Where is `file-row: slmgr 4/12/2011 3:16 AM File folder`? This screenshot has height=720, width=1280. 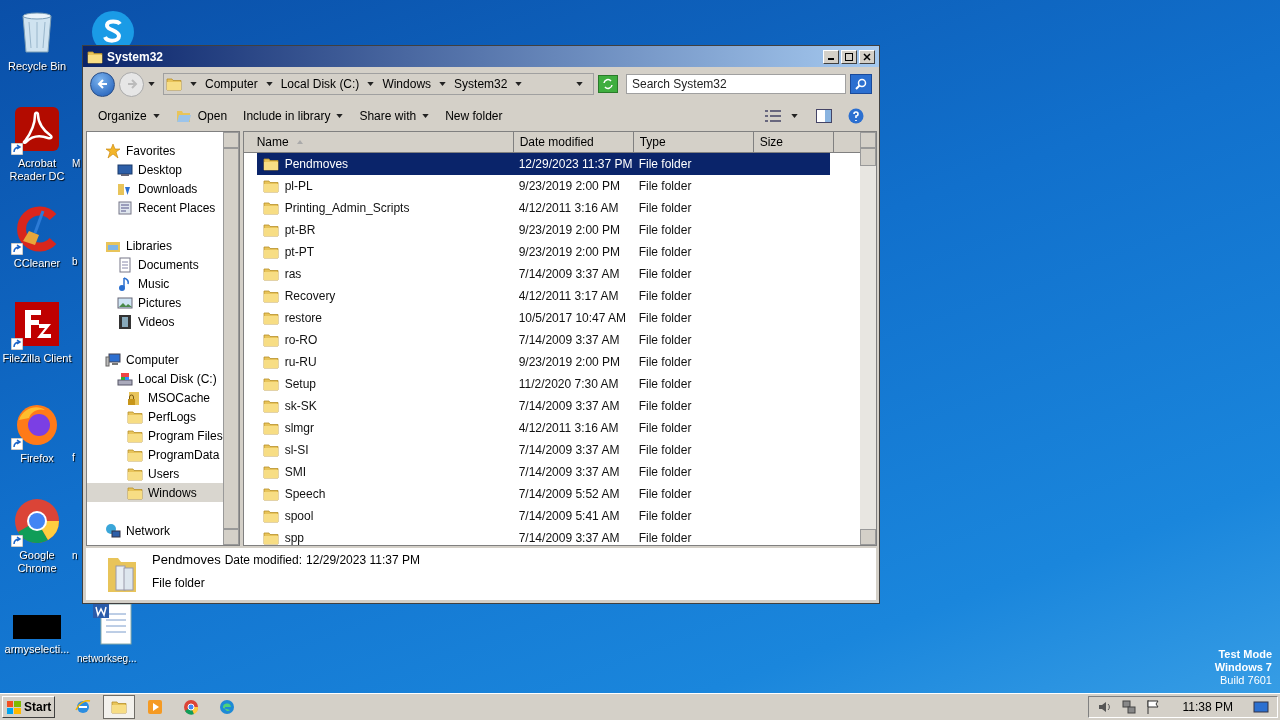
file-row: slmgr 4/12/2011 3:16 AM File folder is located at coordinates (543, 428).